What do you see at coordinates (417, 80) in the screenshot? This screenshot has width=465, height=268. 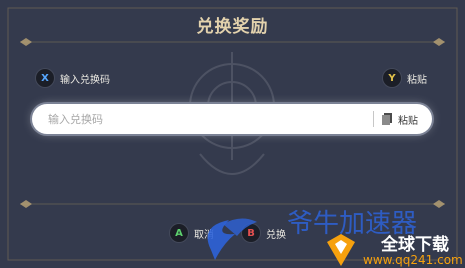 I see `paste-hint-label: 粘贴` at bounding box center [417, 80].